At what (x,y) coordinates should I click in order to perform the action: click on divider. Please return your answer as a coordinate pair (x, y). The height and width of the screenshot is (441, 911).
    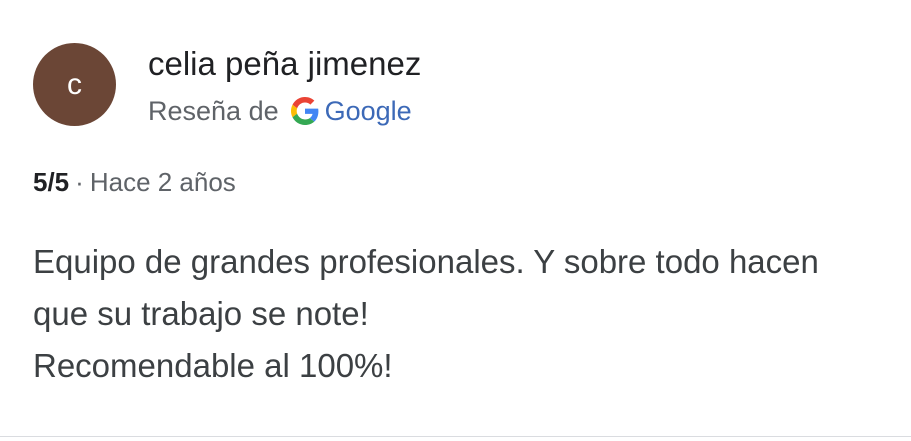
    Looking at the image, I should click on (455, 436).